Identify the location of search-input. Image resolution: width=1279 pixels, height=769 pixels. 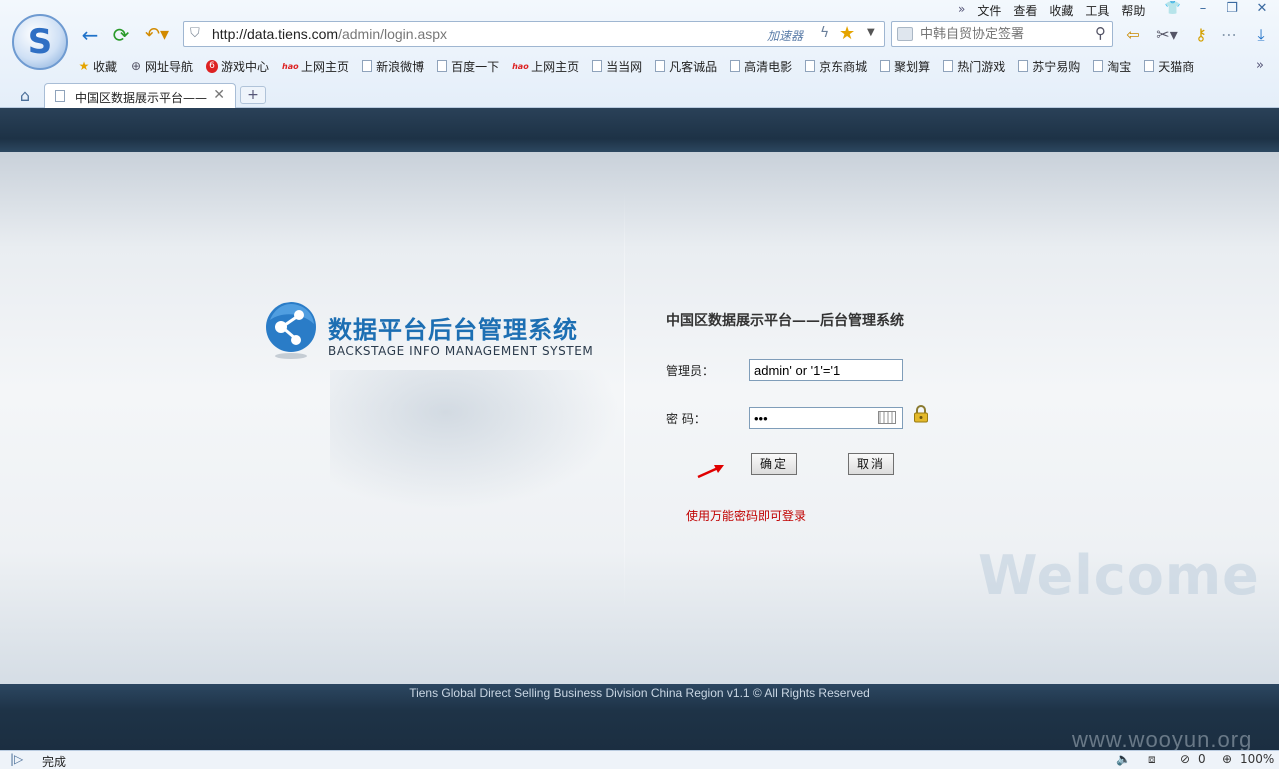
(1002, 34).